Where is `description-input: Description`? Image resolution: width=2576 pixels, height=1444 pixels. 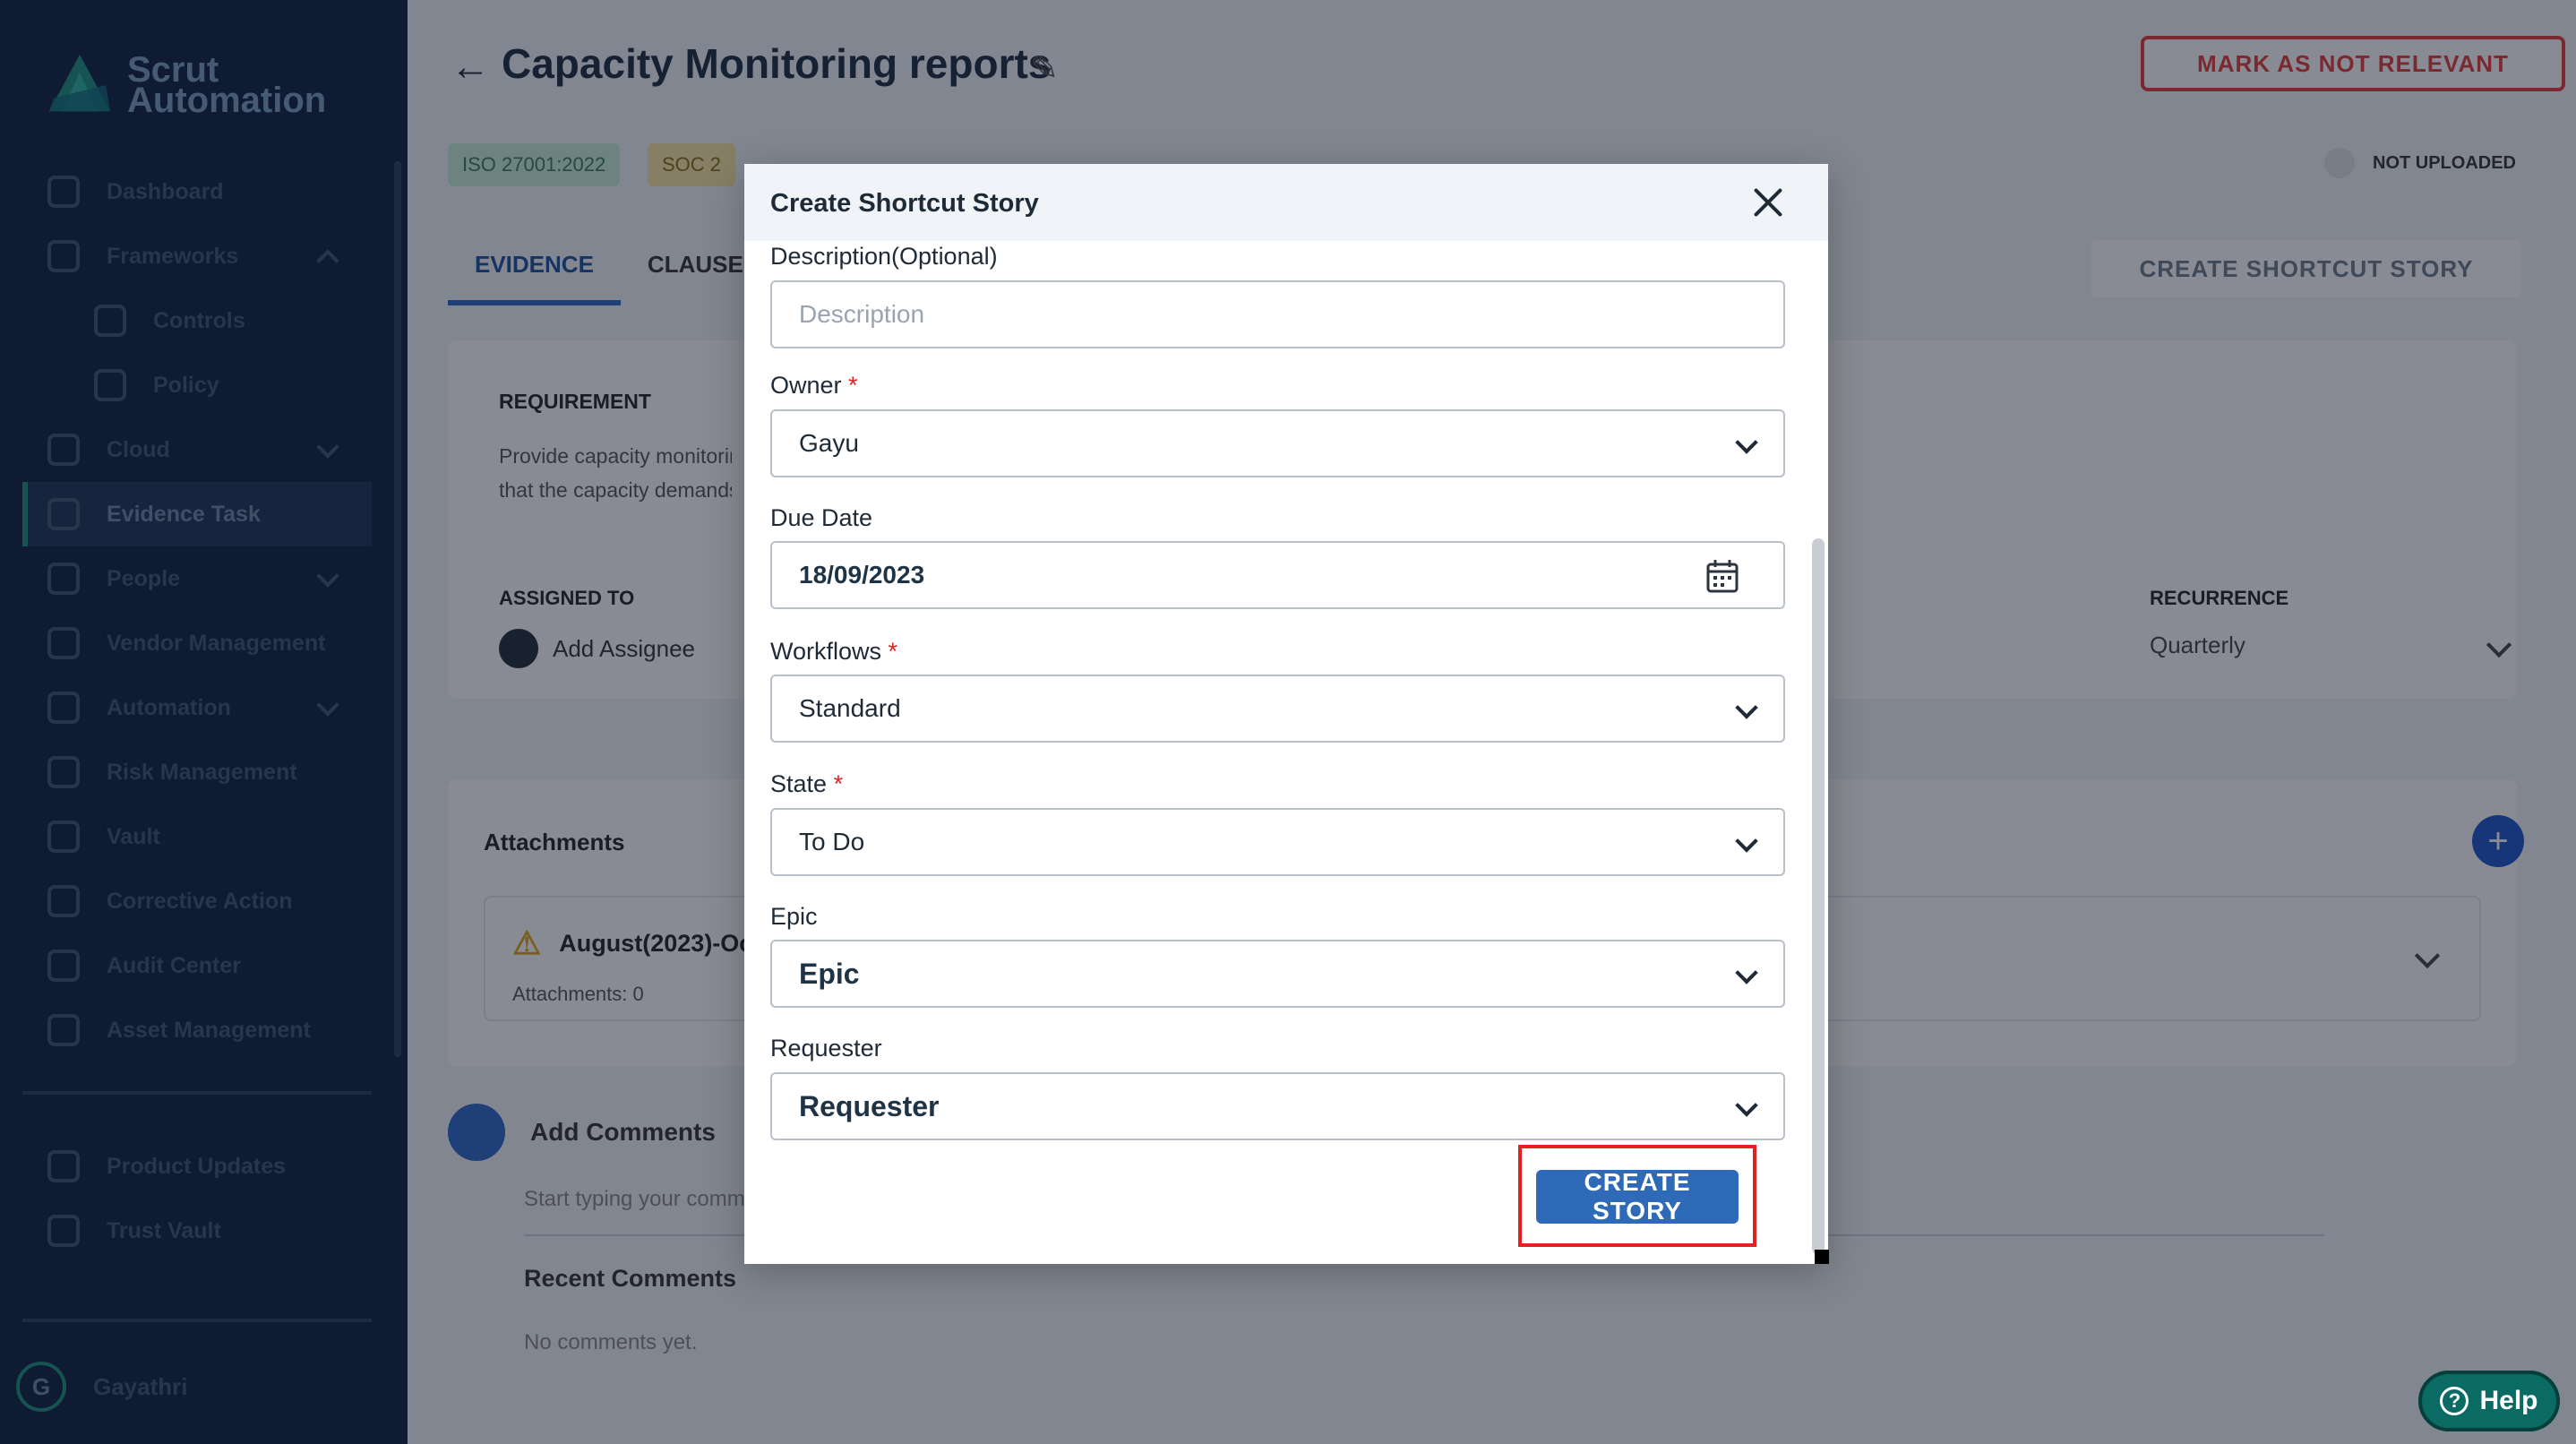 description-input: Description is located at coordinates (1277, 314).